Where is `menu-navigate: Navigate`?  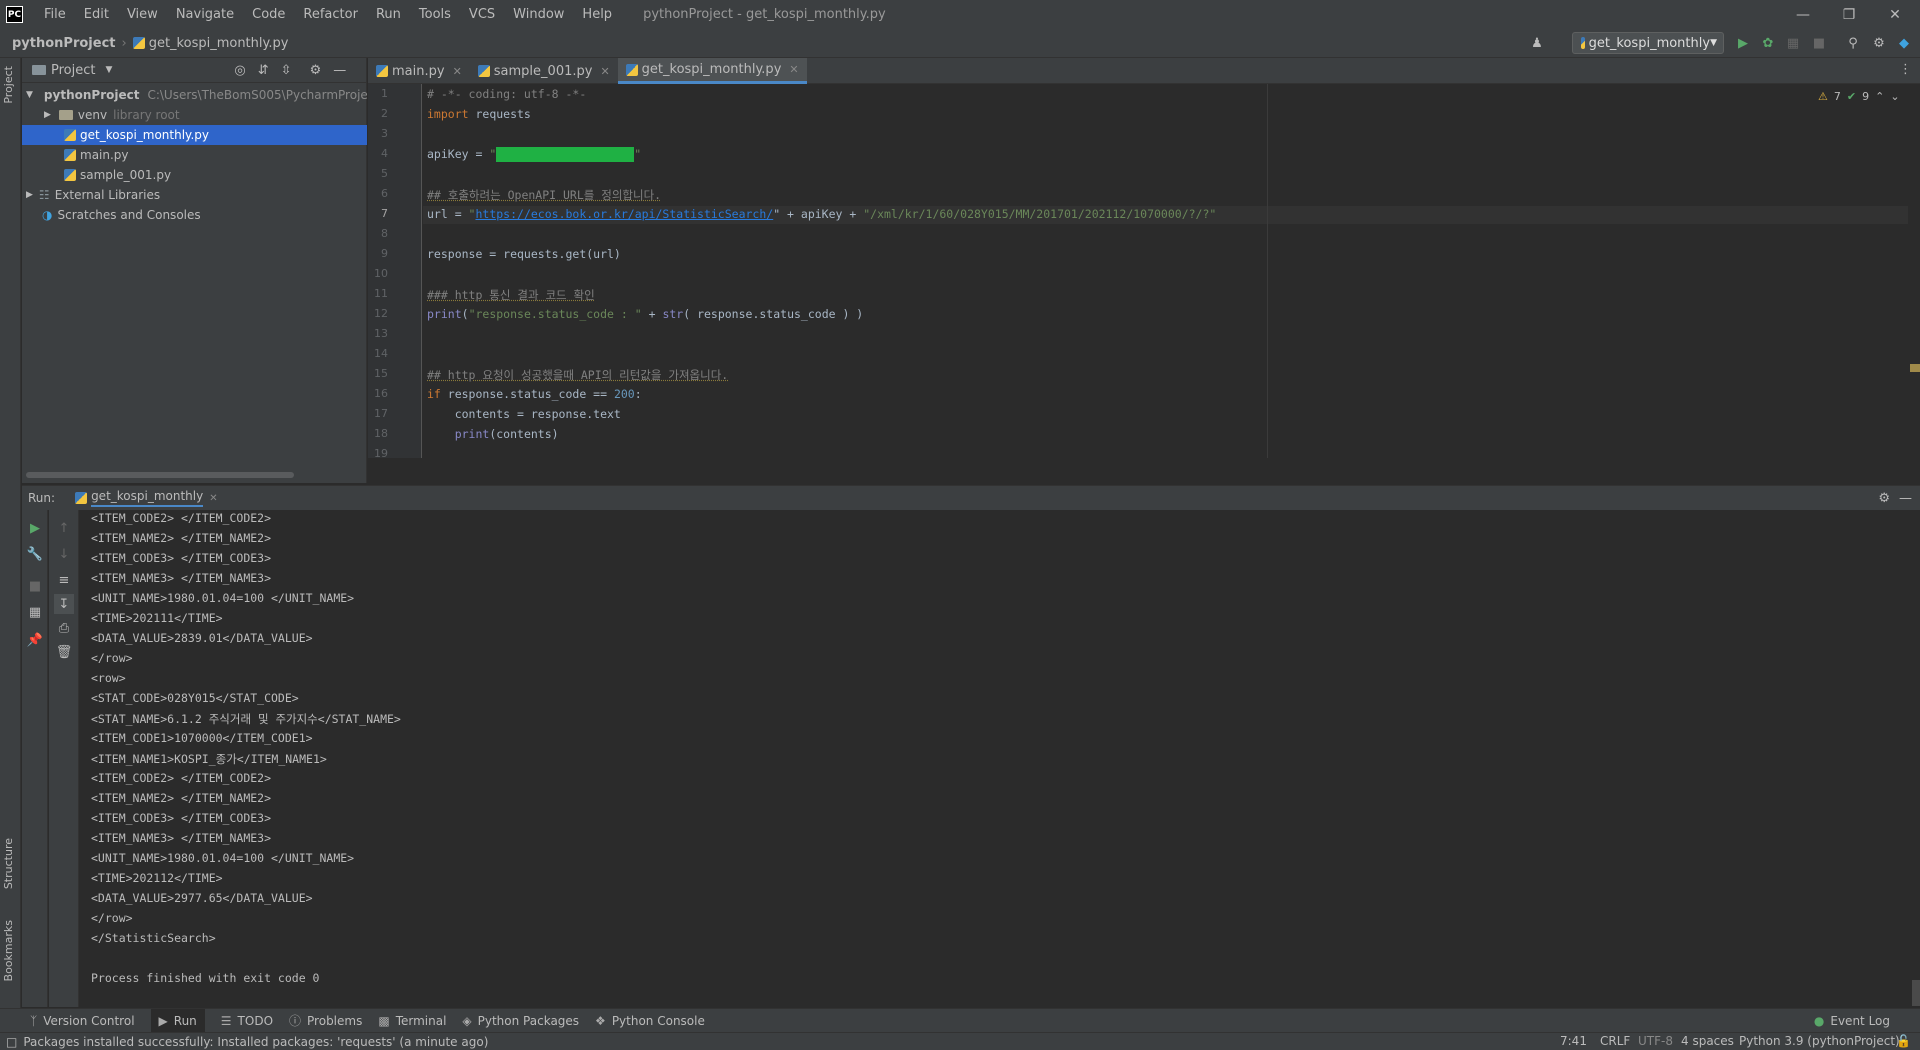
menu-navigate: Navigate is located at coordinates (205, 14).